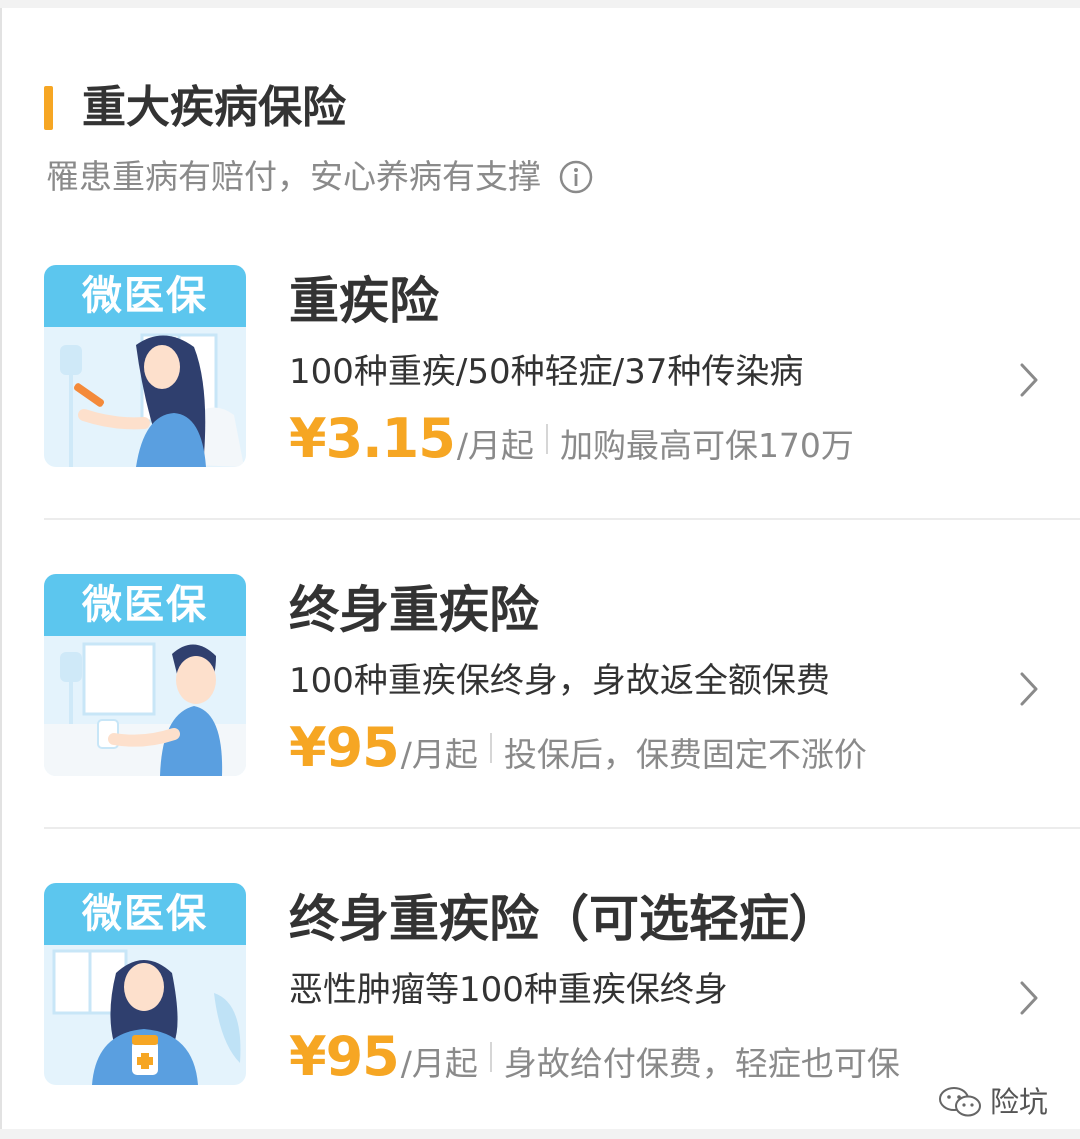  I want to click on product-thumbnail-woman: 微医保, so click(145, 366).